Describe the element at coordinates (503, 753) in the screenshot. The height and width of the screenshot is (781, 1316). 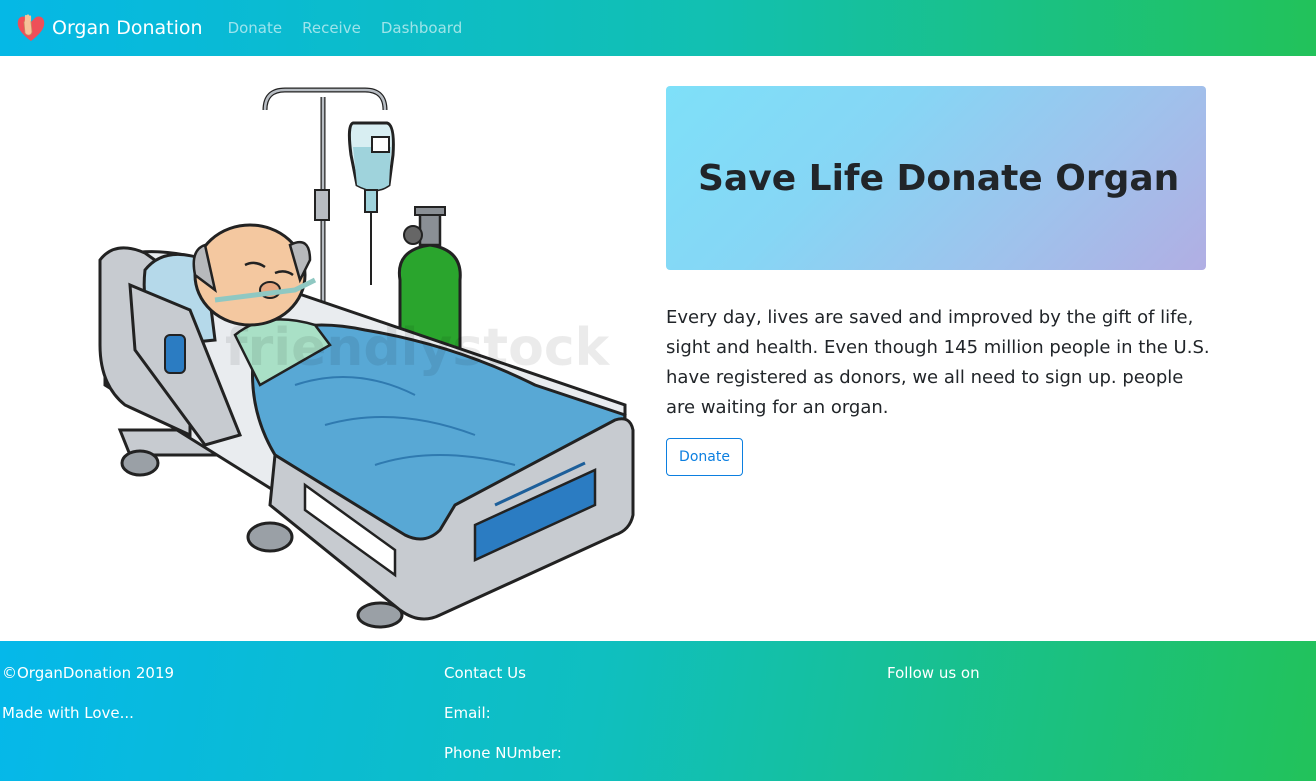
I see `footer-phone: Phone NUmber:` at that location.